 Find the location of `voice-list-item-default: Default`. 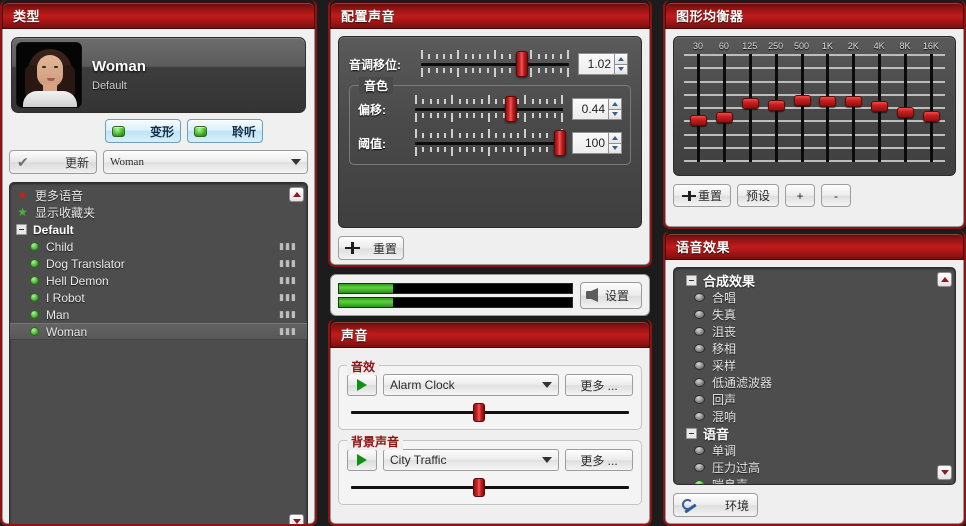

voice-list-item-default: Default is located at coordinates (158, 229).